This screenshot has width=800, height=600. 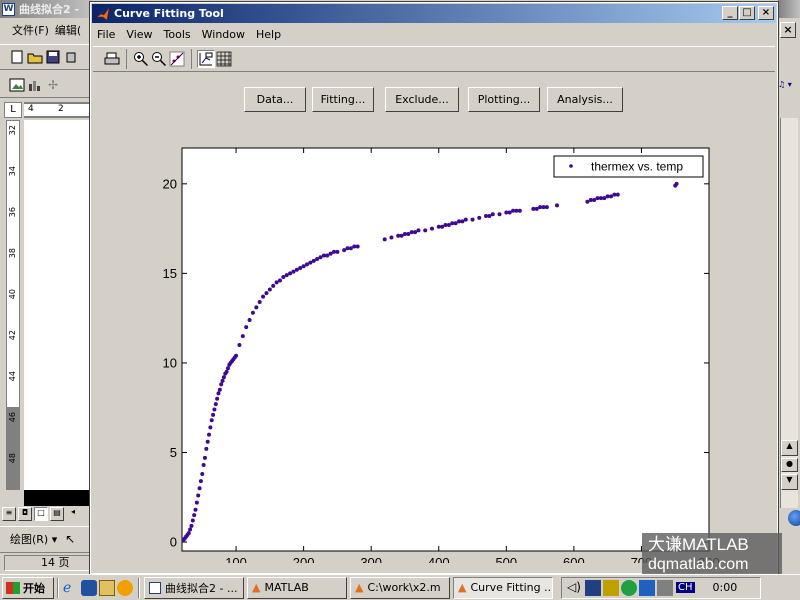 I want to click on network-icon, so click(x=593, y=587).